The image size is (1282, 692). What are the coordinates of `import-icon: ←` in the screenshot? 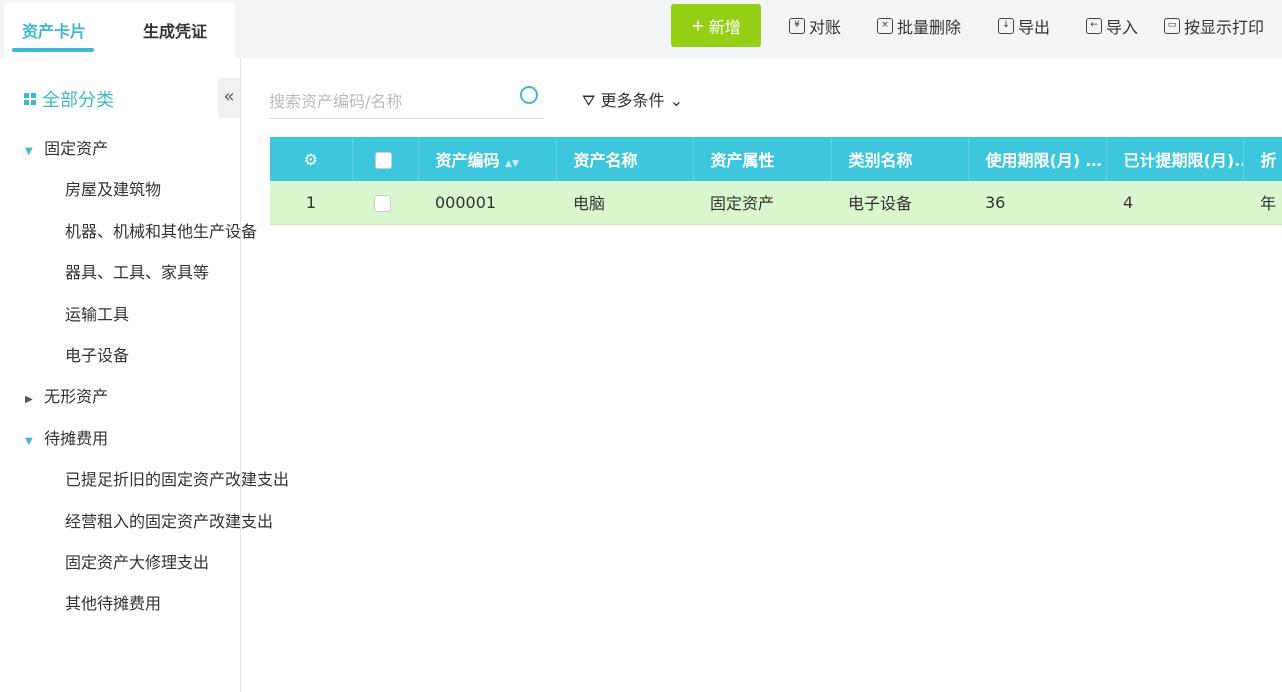 It's located at (1094, 26).